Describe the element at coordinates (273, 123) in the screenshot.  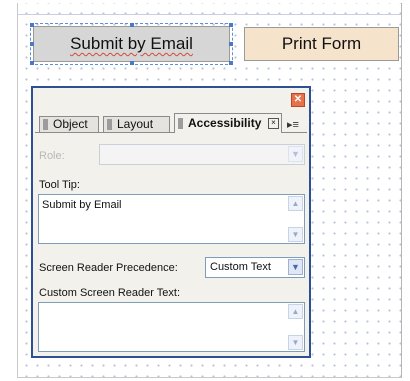
I see `tab-close-icon: ×` at that location.